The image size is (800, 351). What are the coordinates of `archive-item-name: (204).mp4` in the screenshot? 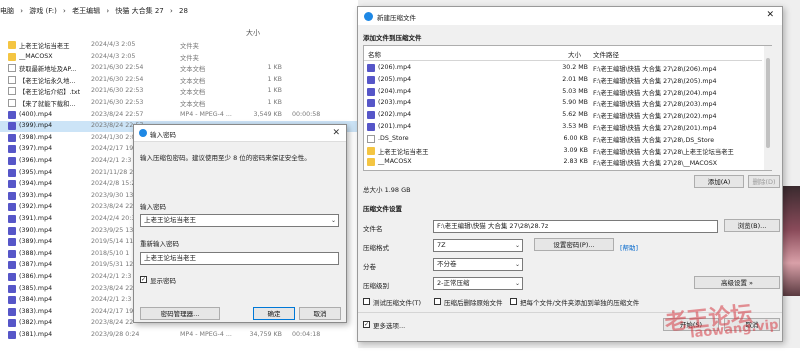 It's located at (395, 91).